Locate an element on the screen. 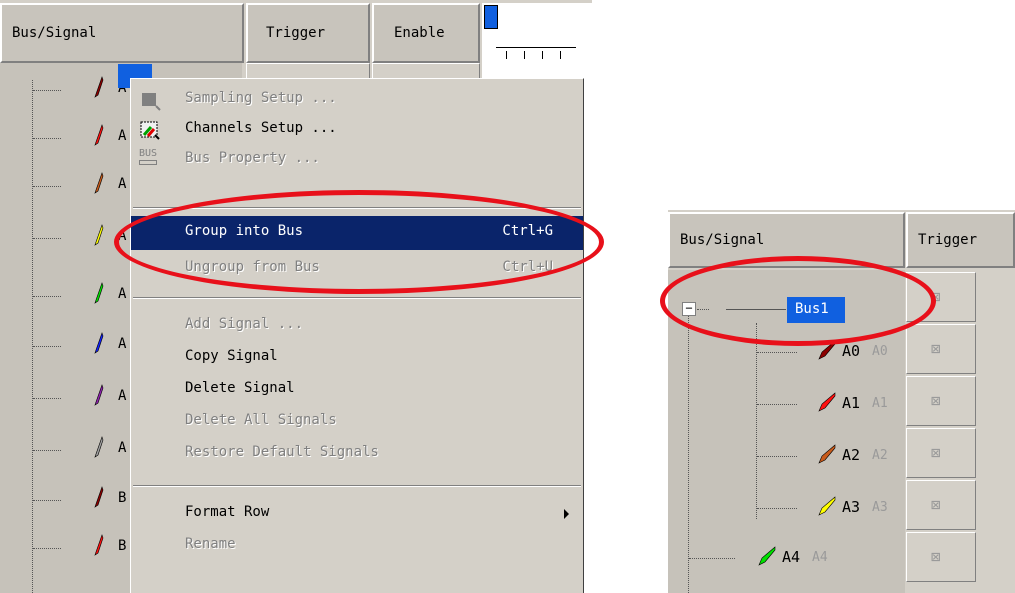 The image size is (1015, 593). bus-property-icon: BUS is located at coordinates (150, 160).